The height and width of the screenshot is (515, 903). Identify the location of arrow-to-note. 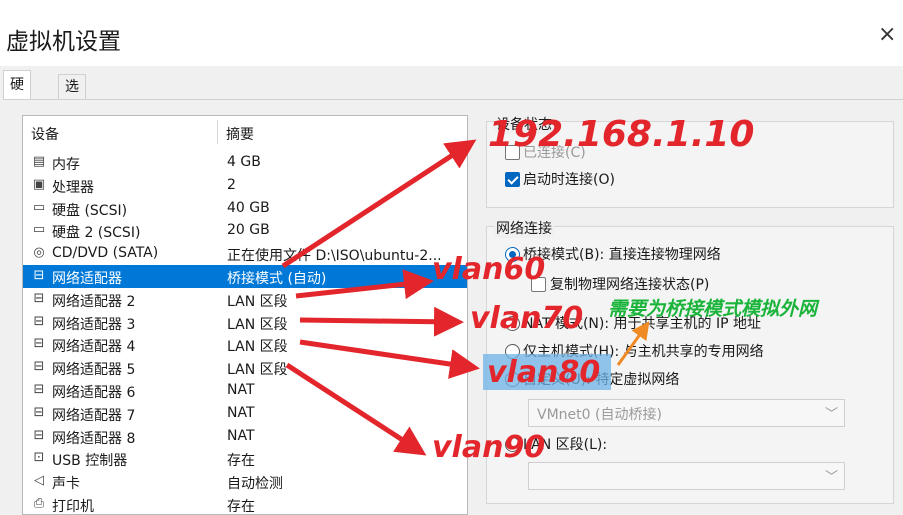
(633, 343).